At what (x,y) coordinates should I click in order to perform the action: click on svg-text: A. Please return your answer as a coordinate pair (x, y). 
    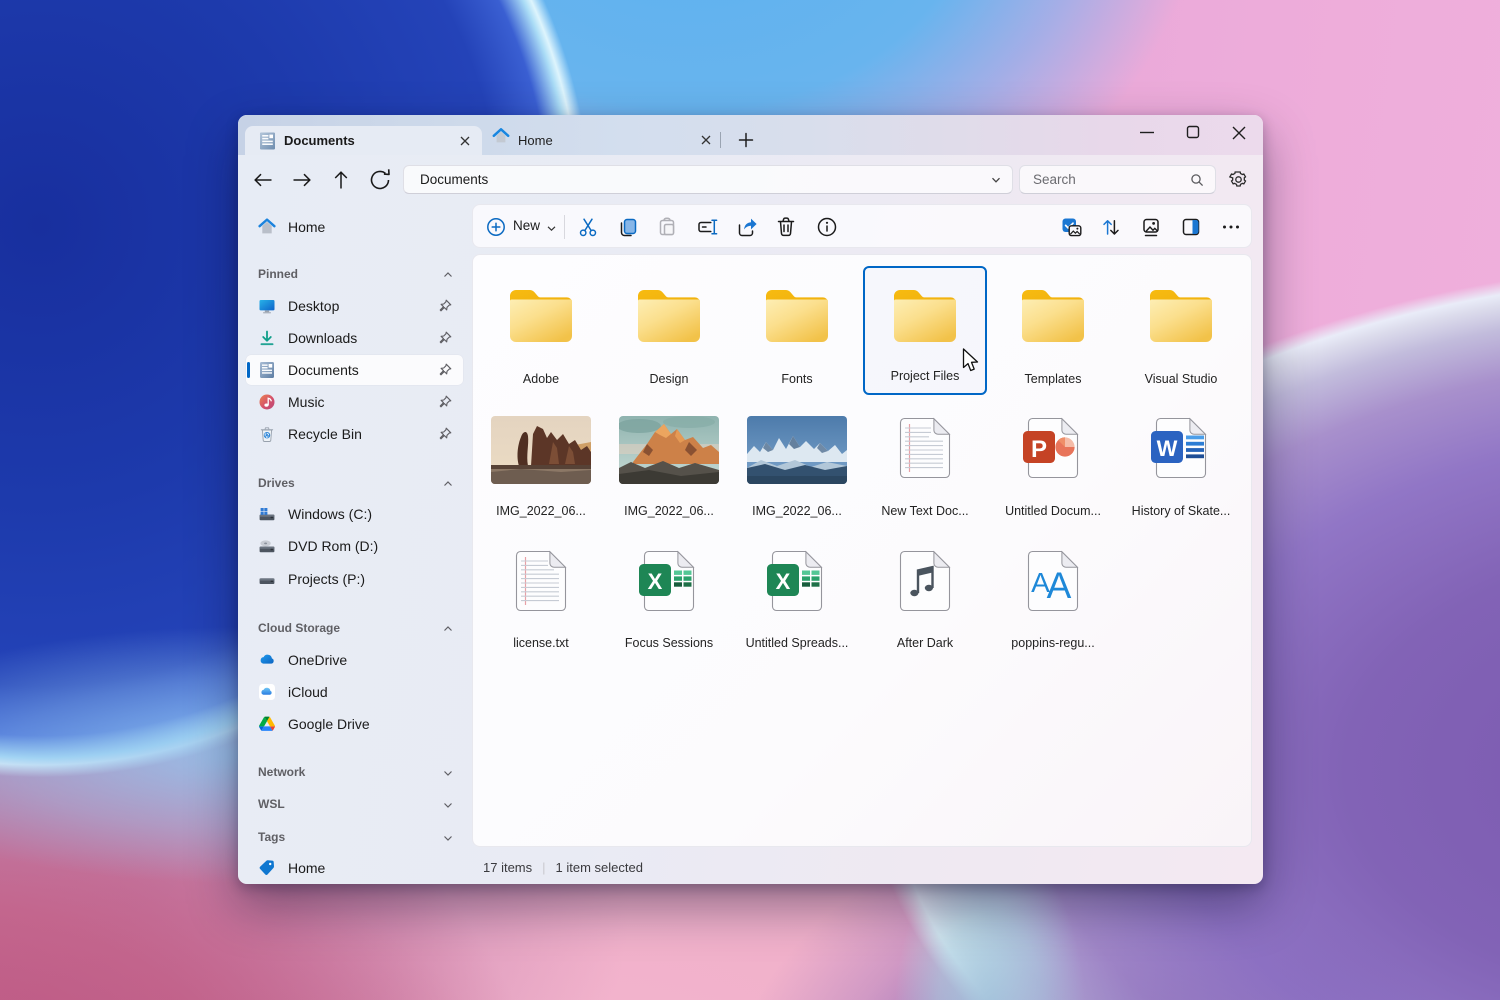
    Looking at the image, I should click on (1059, 585).